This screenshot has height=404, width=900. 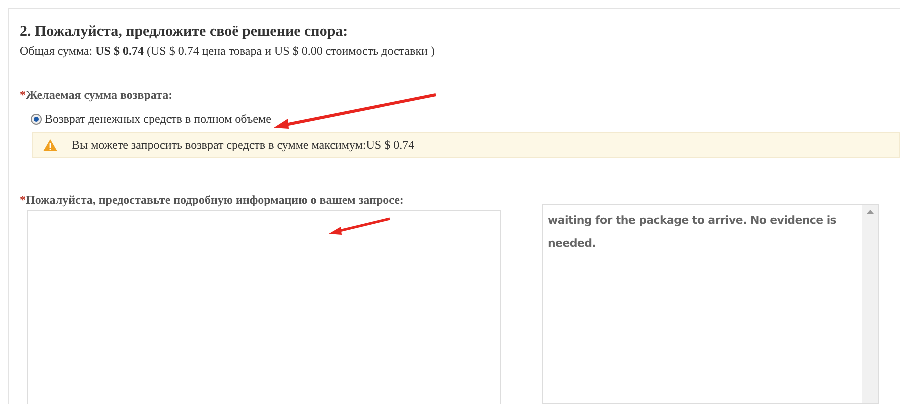 I want to click on warning-text: Вы можете запросить возврат средств в сумме максимум:US $ 0.74, so click(x=243, y=145).